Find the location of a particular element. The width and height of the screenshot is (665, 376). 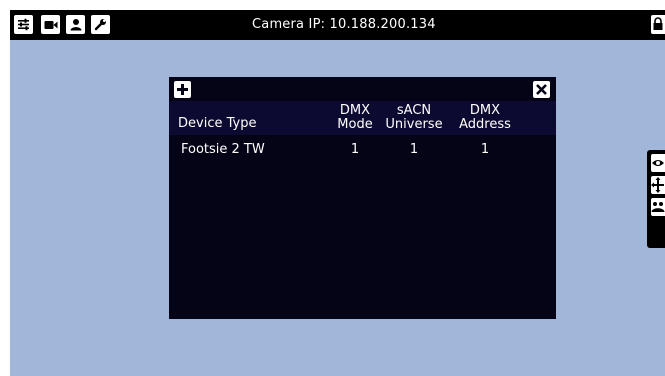

header-sacn-universe-line1: sACN is located at coordinates (414, 110).